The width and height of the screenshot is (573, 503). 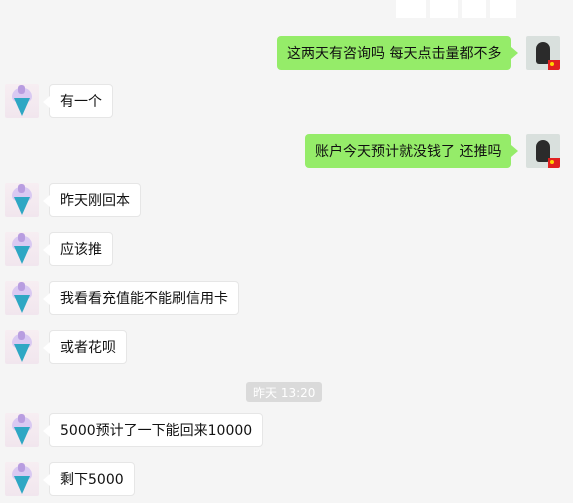 What do you see at coordinates (89, 479) in the screenshot?
I see `message-bubble-contact: 剩下5000` at bounding box center [89, 479].